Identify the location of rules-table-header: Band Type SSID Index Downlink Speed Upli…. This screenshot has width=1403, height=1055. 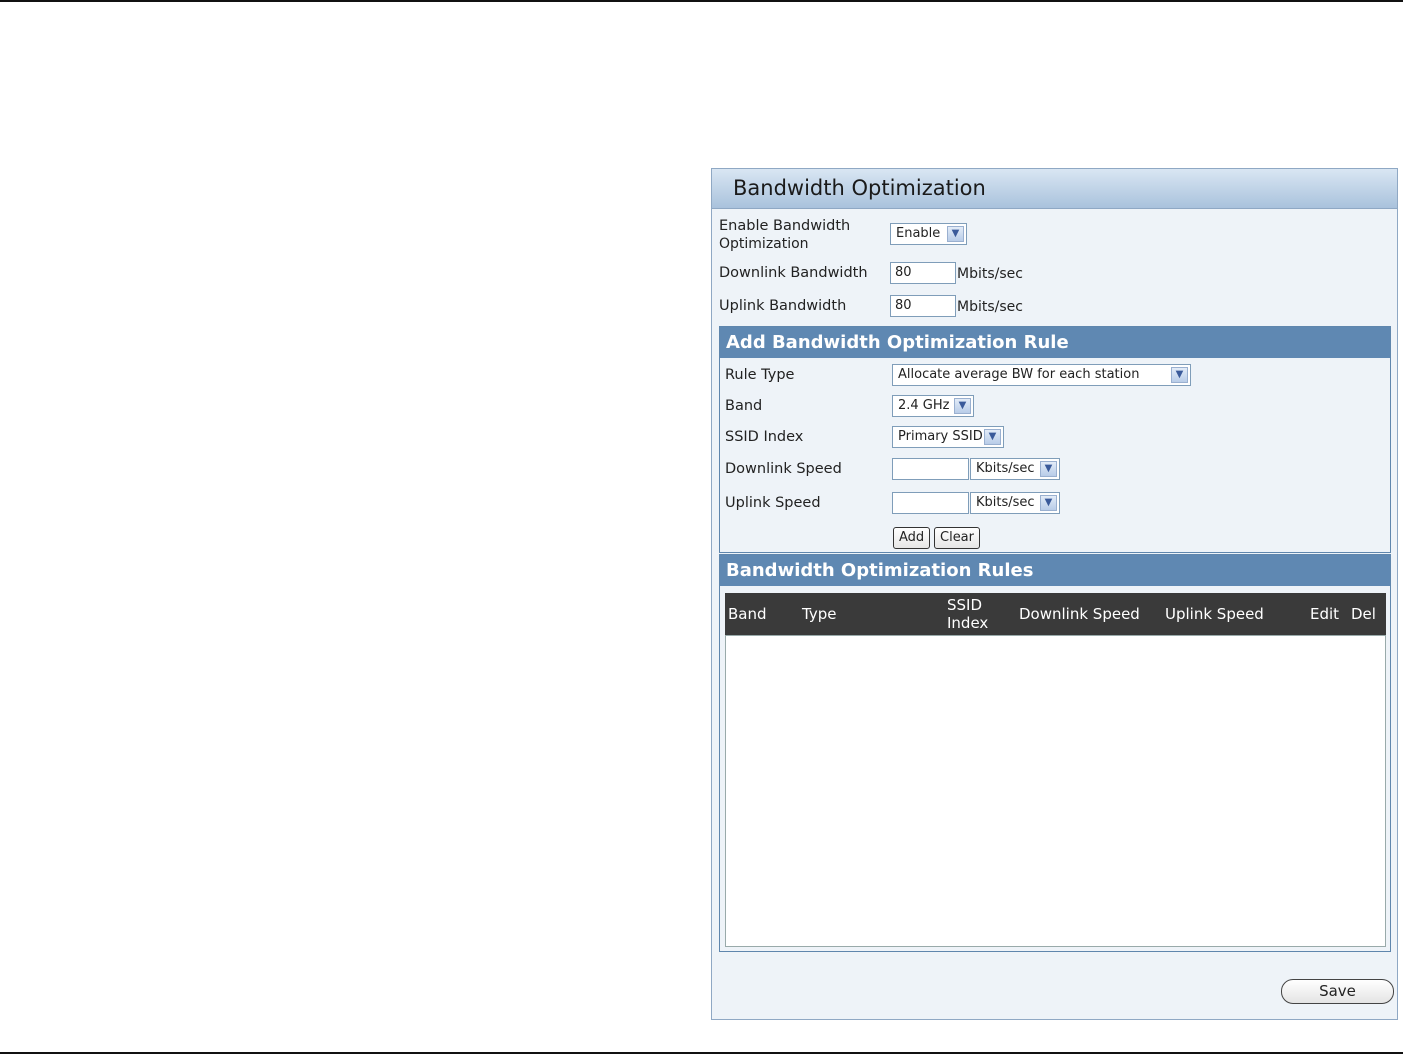
(1055, 614).